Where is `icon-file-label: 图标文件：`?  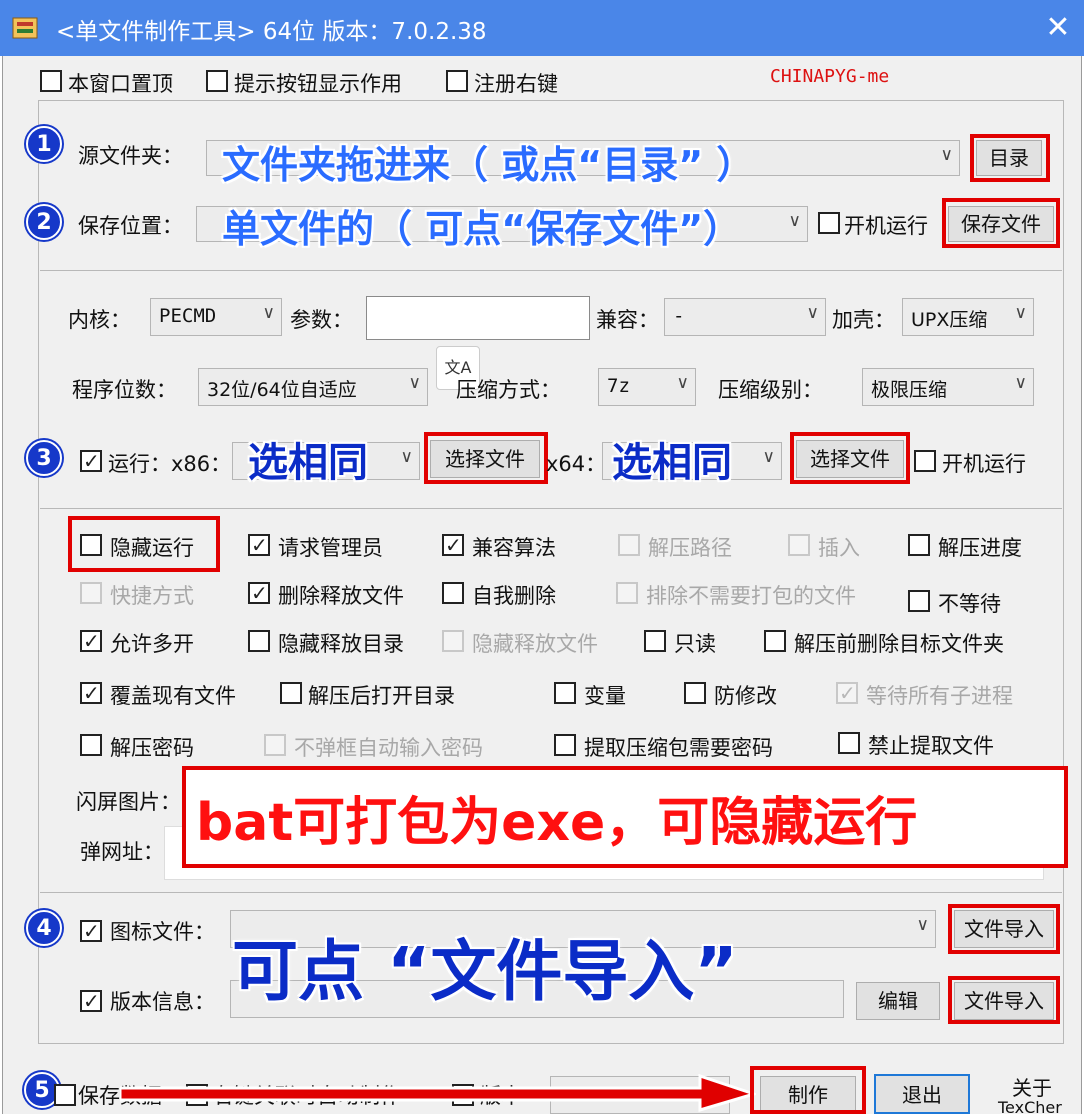 icon-file-label: 图标文件： is located at coordinates (162, 932).